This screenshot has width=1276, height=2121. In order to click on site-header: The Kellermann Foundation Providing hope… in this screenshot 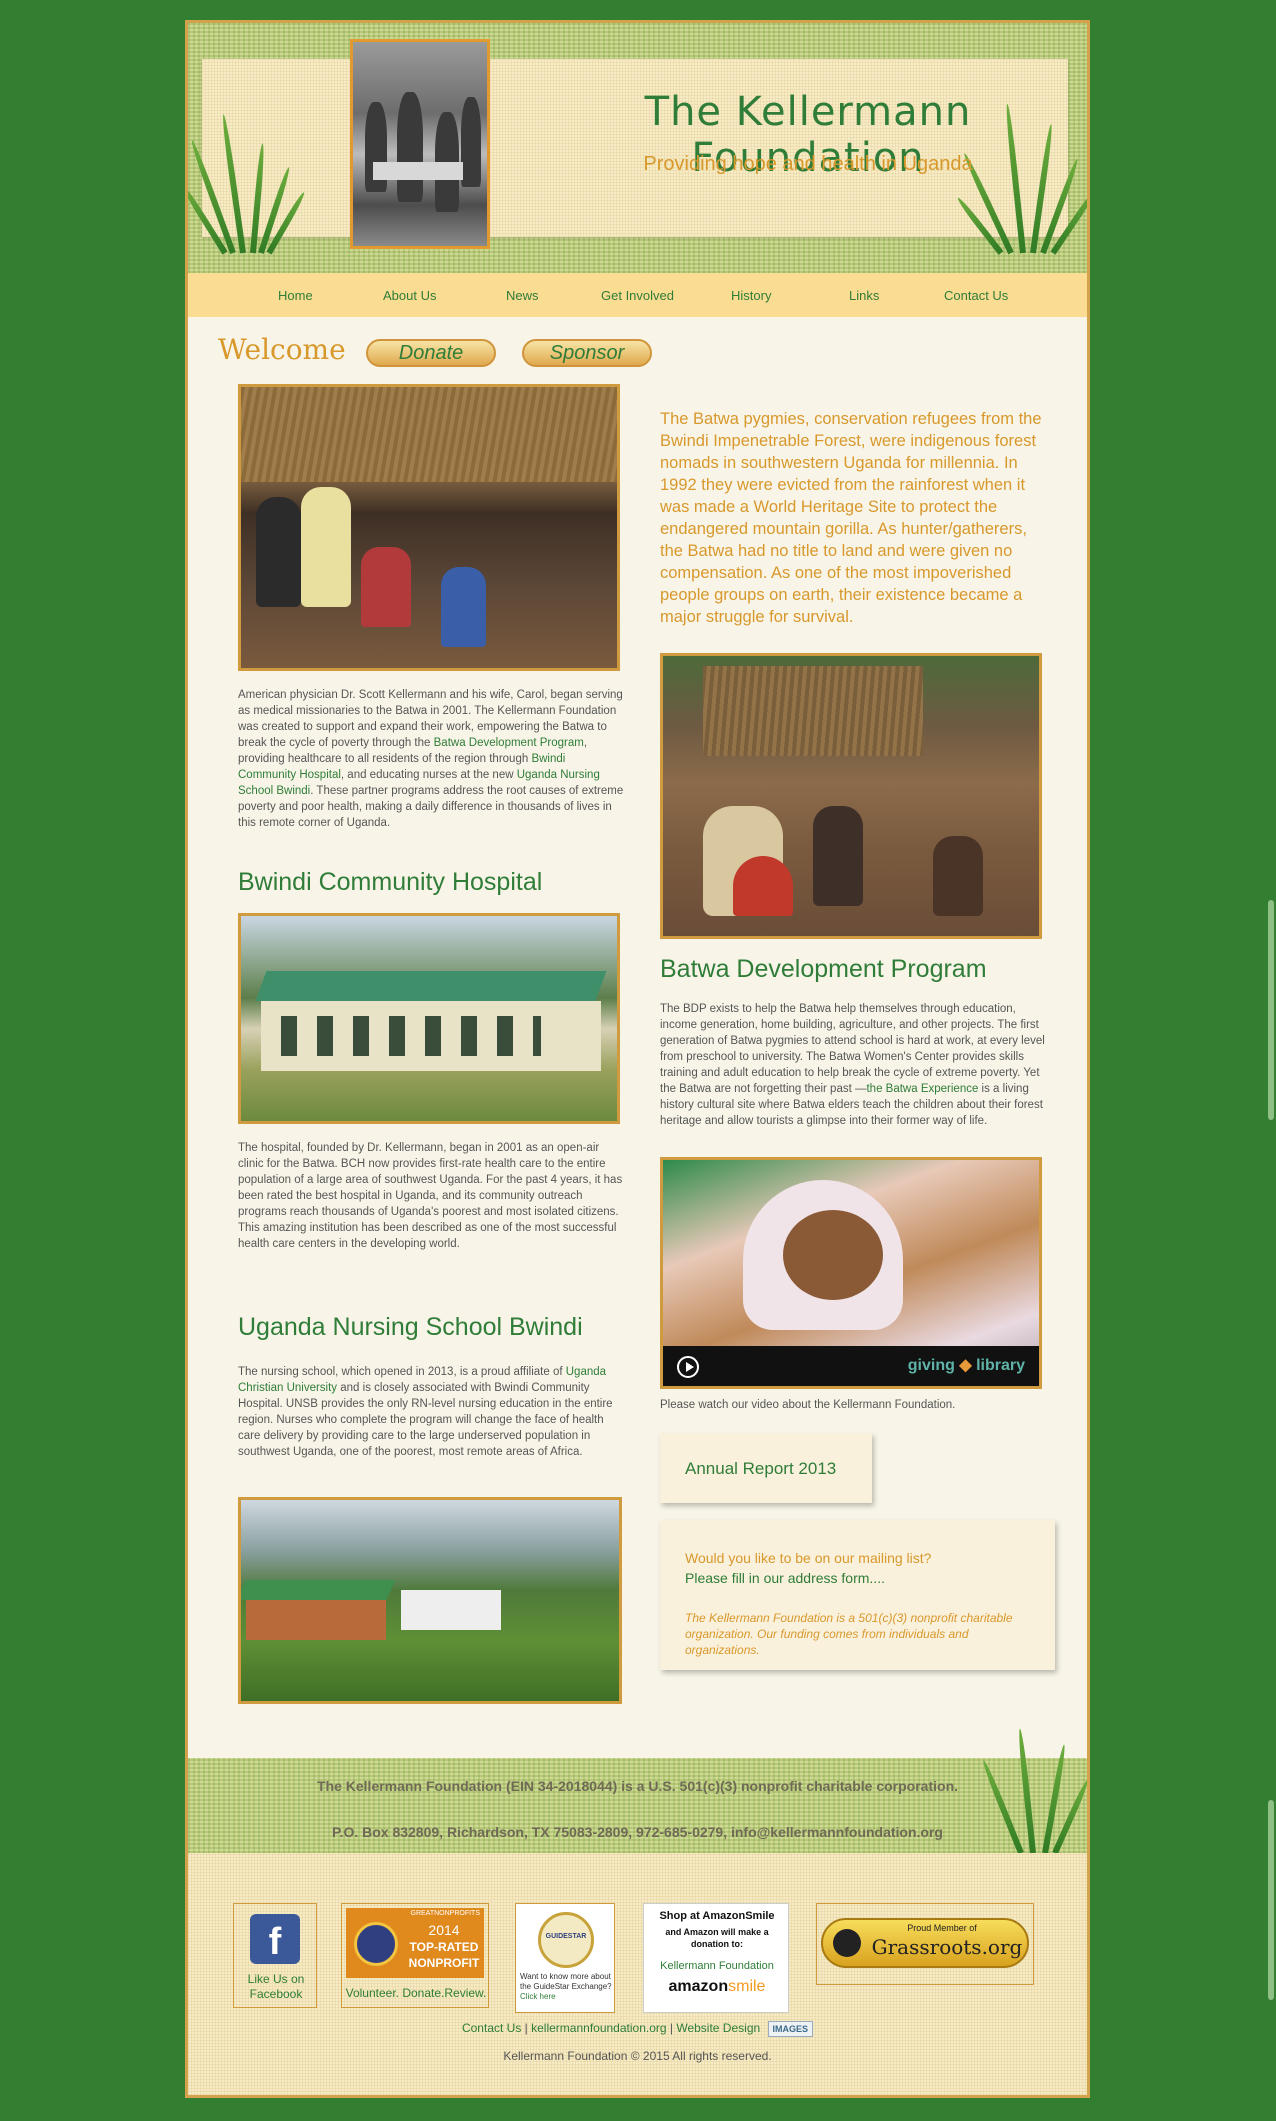, I will do `click(637, 148)`.